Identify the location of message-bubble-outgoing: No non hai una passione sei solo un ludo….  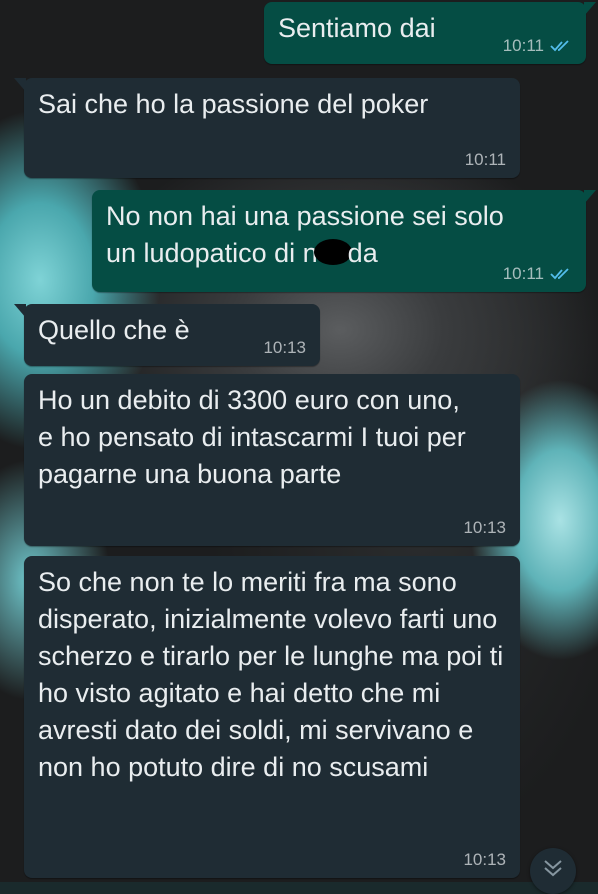
(344, 241).